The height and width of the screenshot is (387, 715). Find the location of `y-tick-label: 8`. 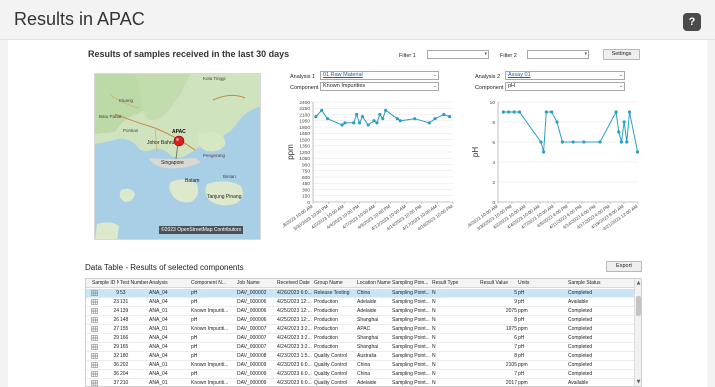

y-tick-label: 8 is located at coordinates (493, 123).